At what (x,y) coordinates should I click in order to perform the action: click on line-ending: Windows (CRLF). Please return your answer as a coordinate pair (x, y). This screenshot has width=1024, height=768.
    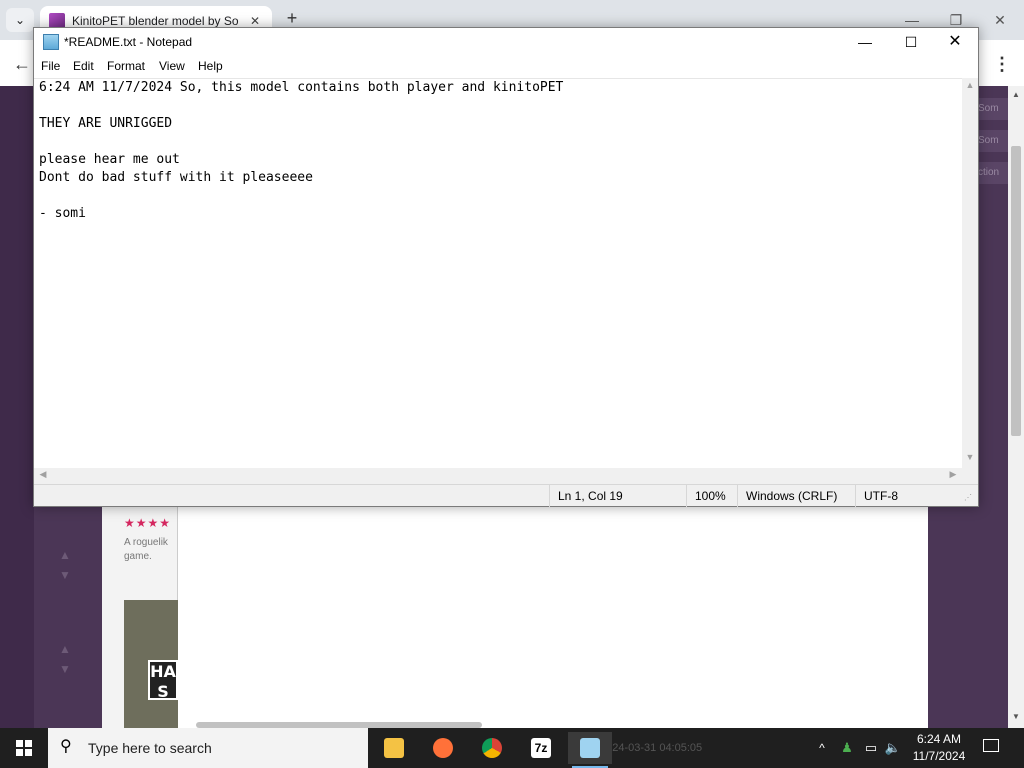
    Looking at the image, I should click on (796, 496).